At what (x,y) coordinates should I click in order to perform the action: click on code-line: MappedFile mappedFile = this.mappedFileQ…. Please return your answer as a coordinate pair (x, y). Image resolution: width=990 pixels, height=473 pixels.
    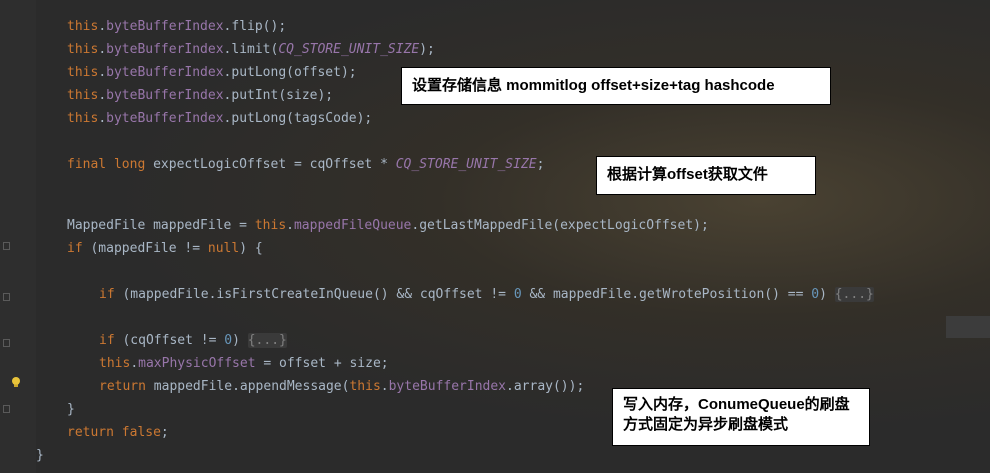
    Looking at the image, I should click on (388, 225).